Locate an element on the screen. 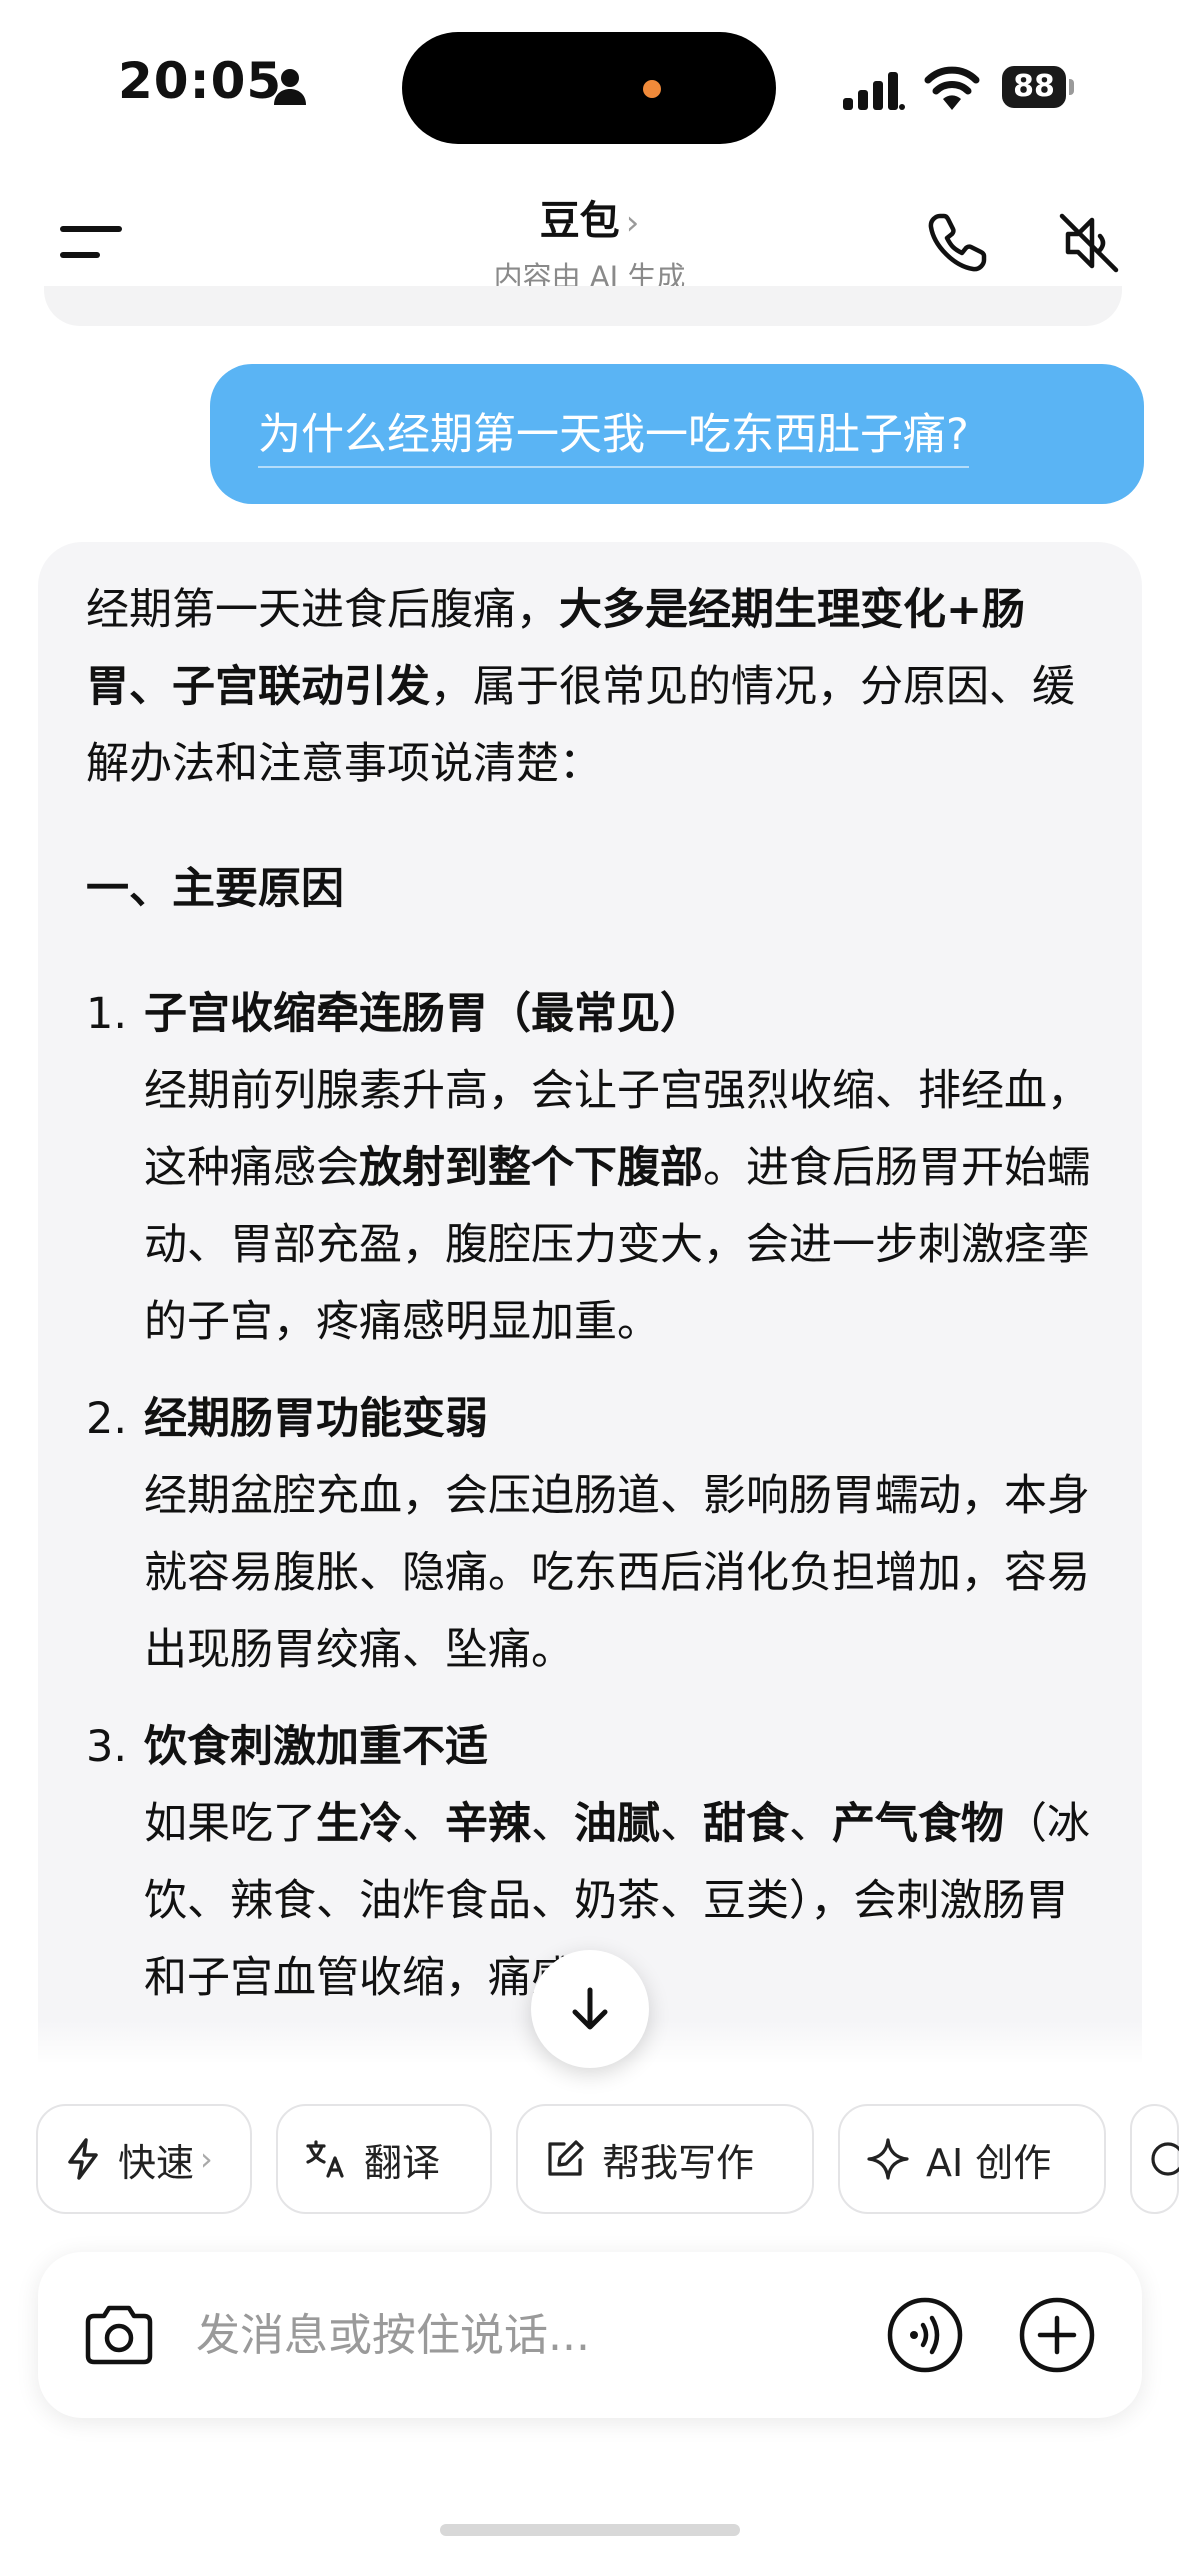 This screenshot has height=2556, width=1179. battery-indicator: 88 is located at coordinates (1038, 87).